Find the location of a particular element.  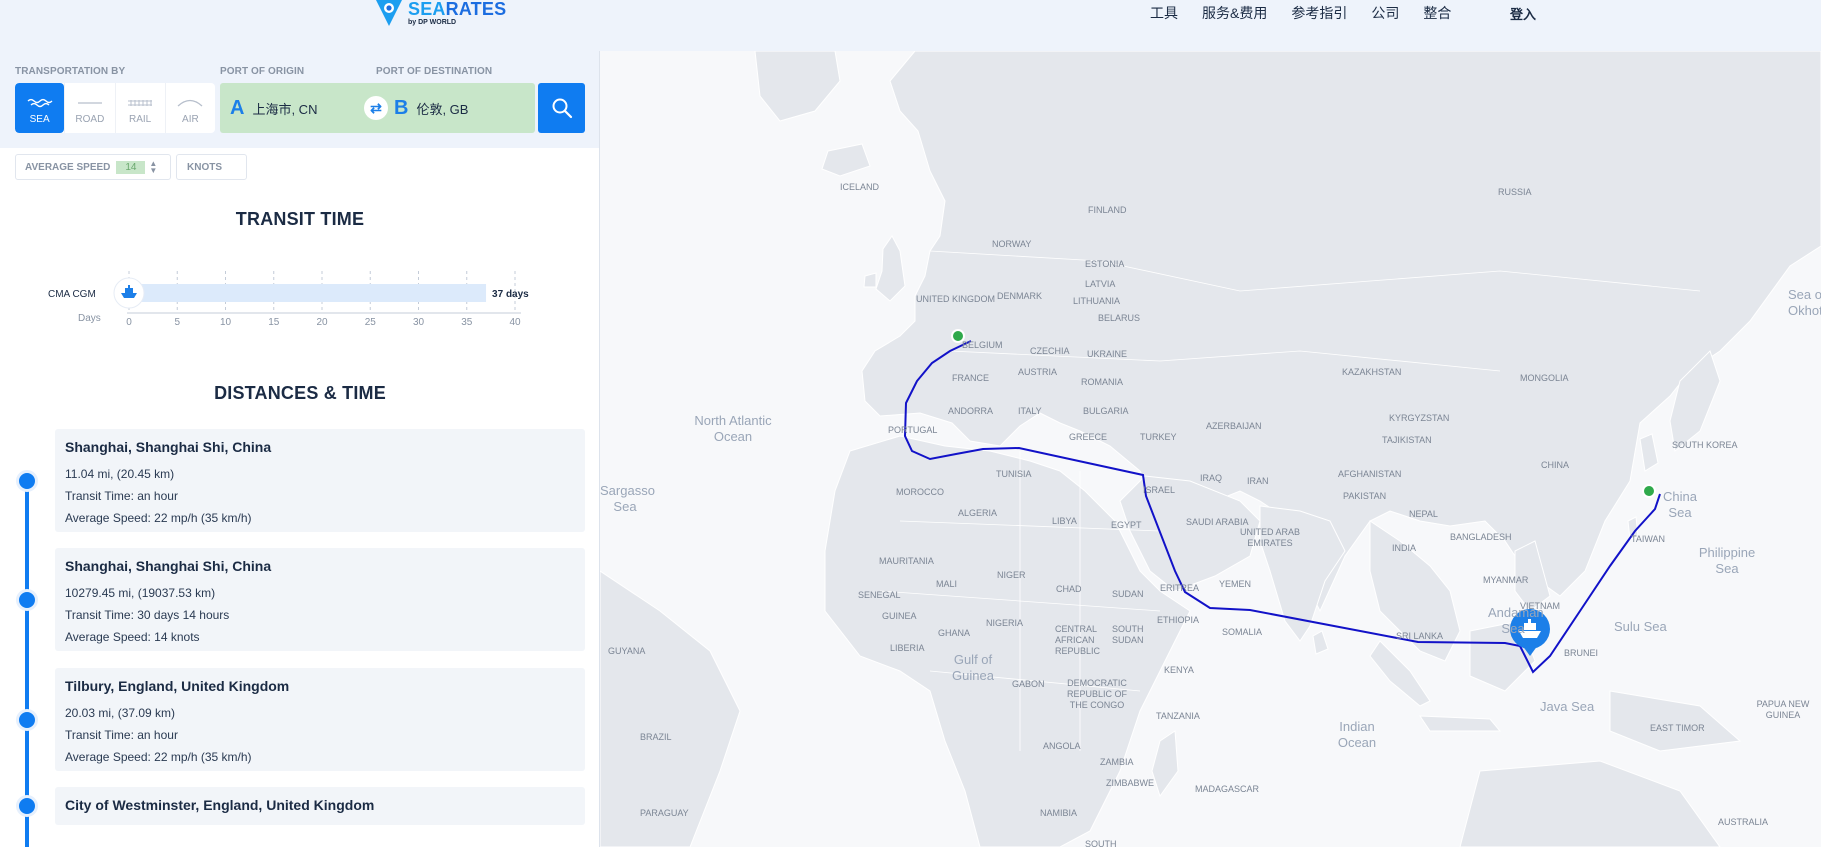

distances-title: DISTANCES & TIME is located at coordinates (300, 393).